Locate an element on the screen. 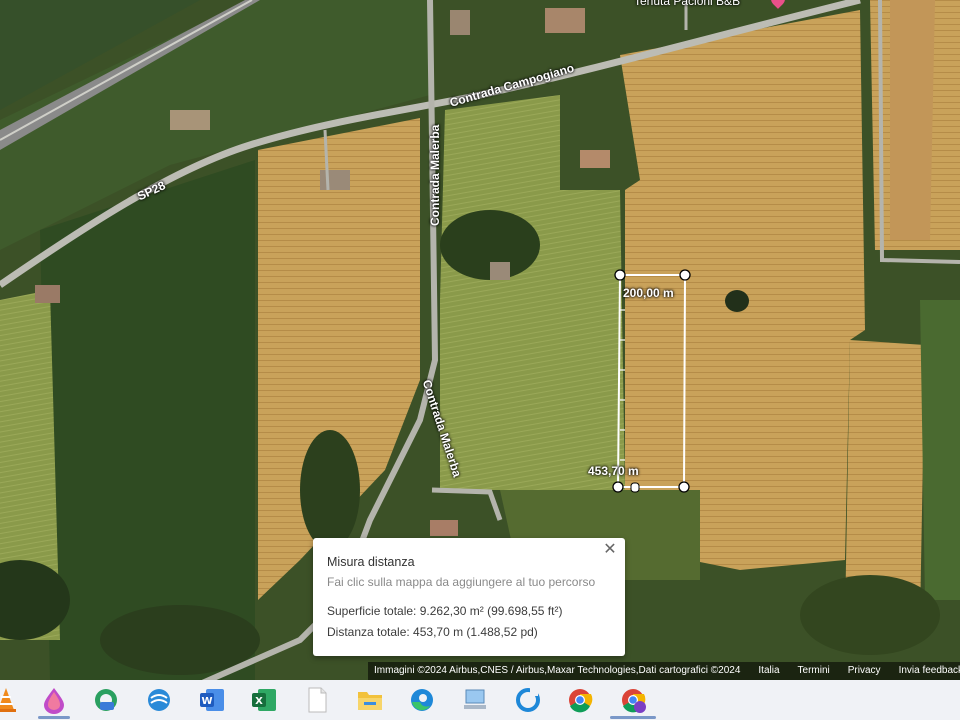 This screenshot has width=960, height=720. measure-end-marker is located at coordinates (635, 487).